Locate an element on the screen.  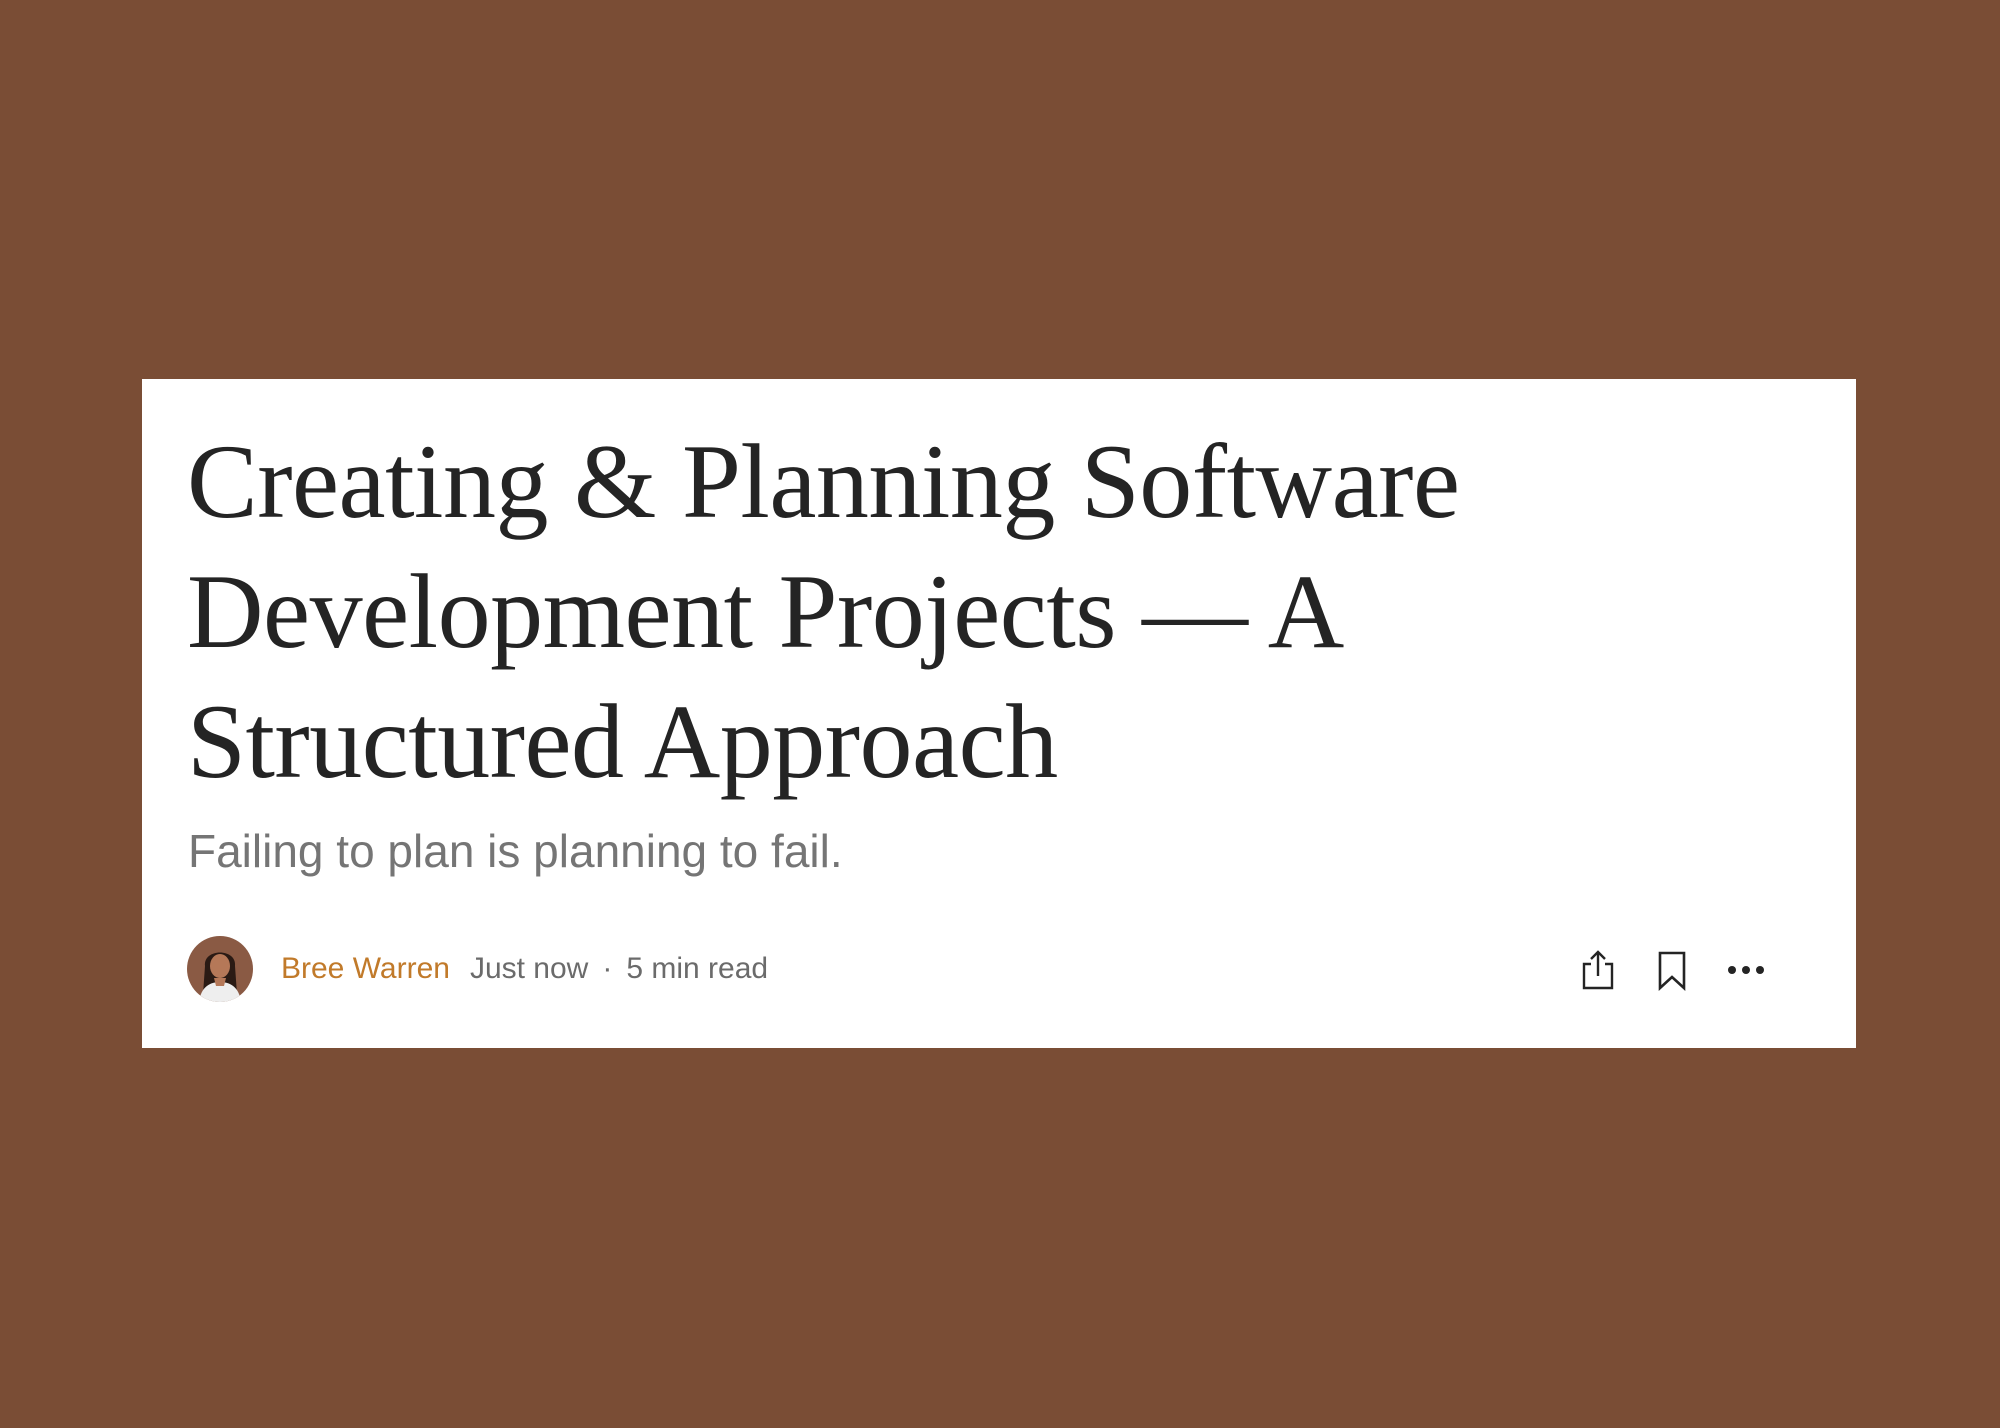
avatar-image is located at coordinates (220, 969).